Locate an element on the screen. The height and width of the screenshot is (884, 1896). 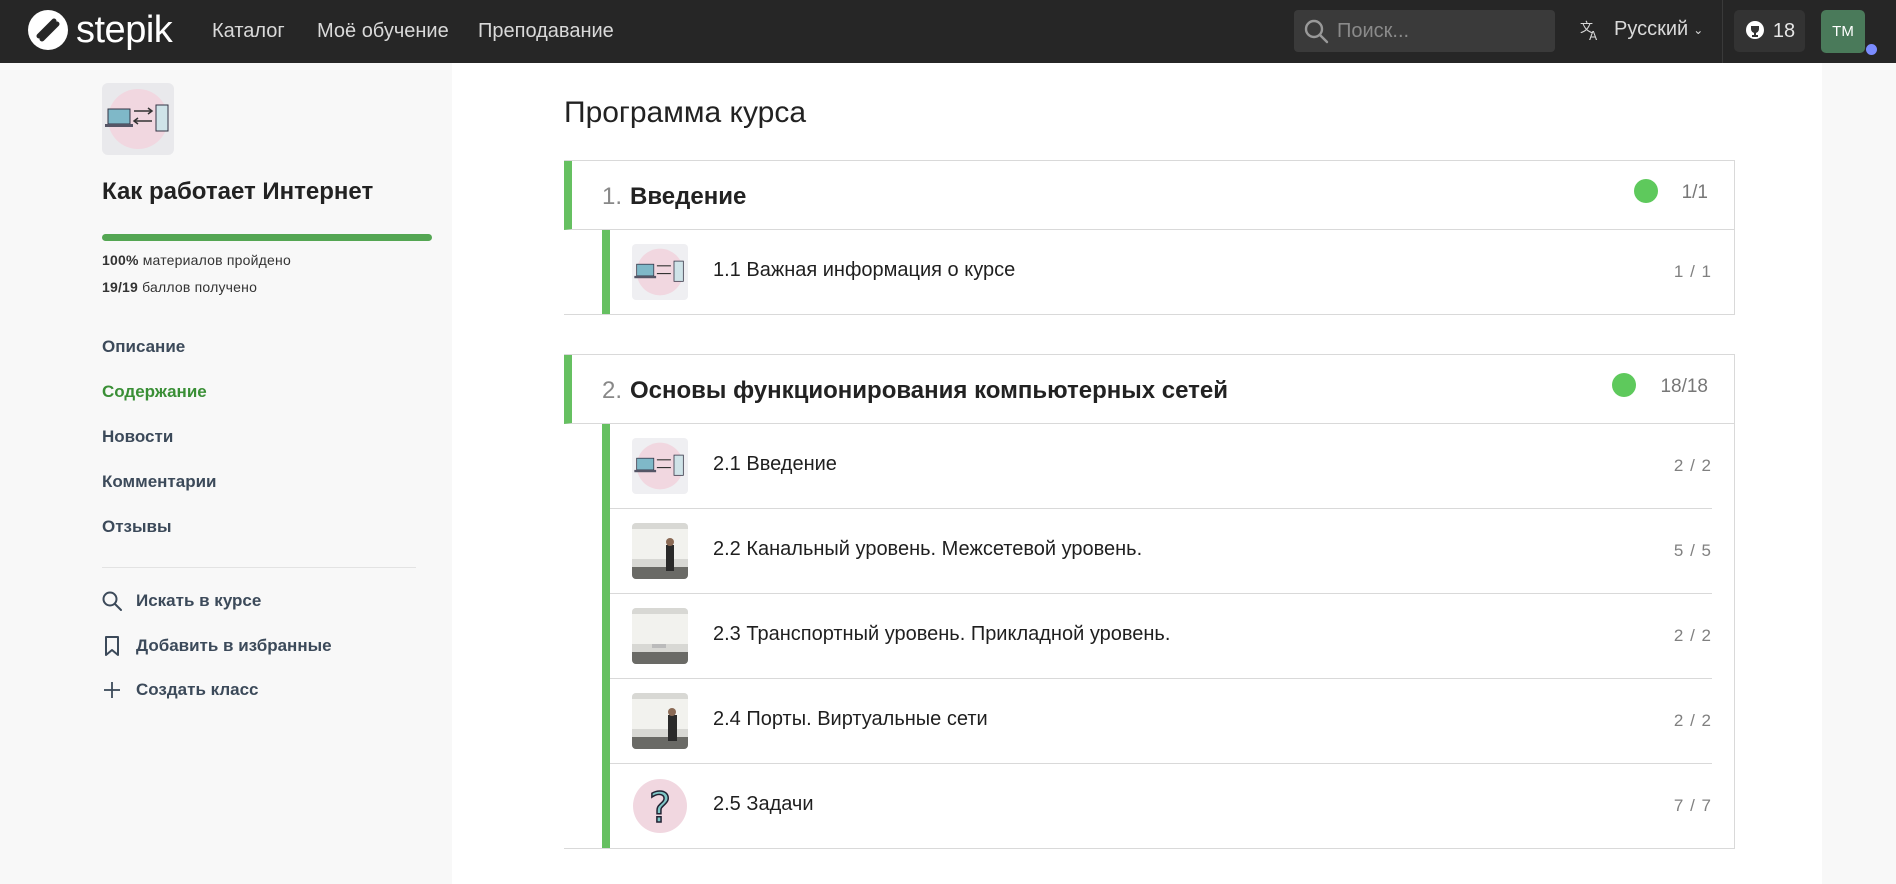
stat-materials-value: 100% is located at coordinates (120, 260).